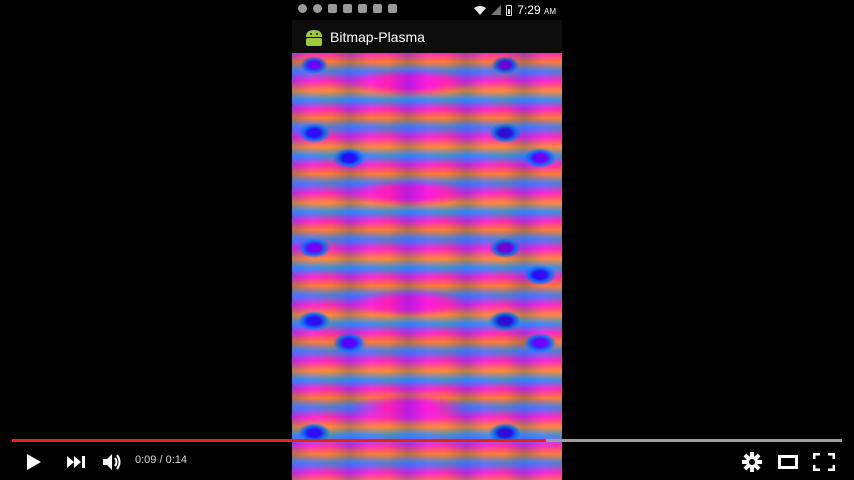  What do you see at coordinates (480, 10) in the screenshot?
I see `wifi-icon` at bounding box center [480, 10].